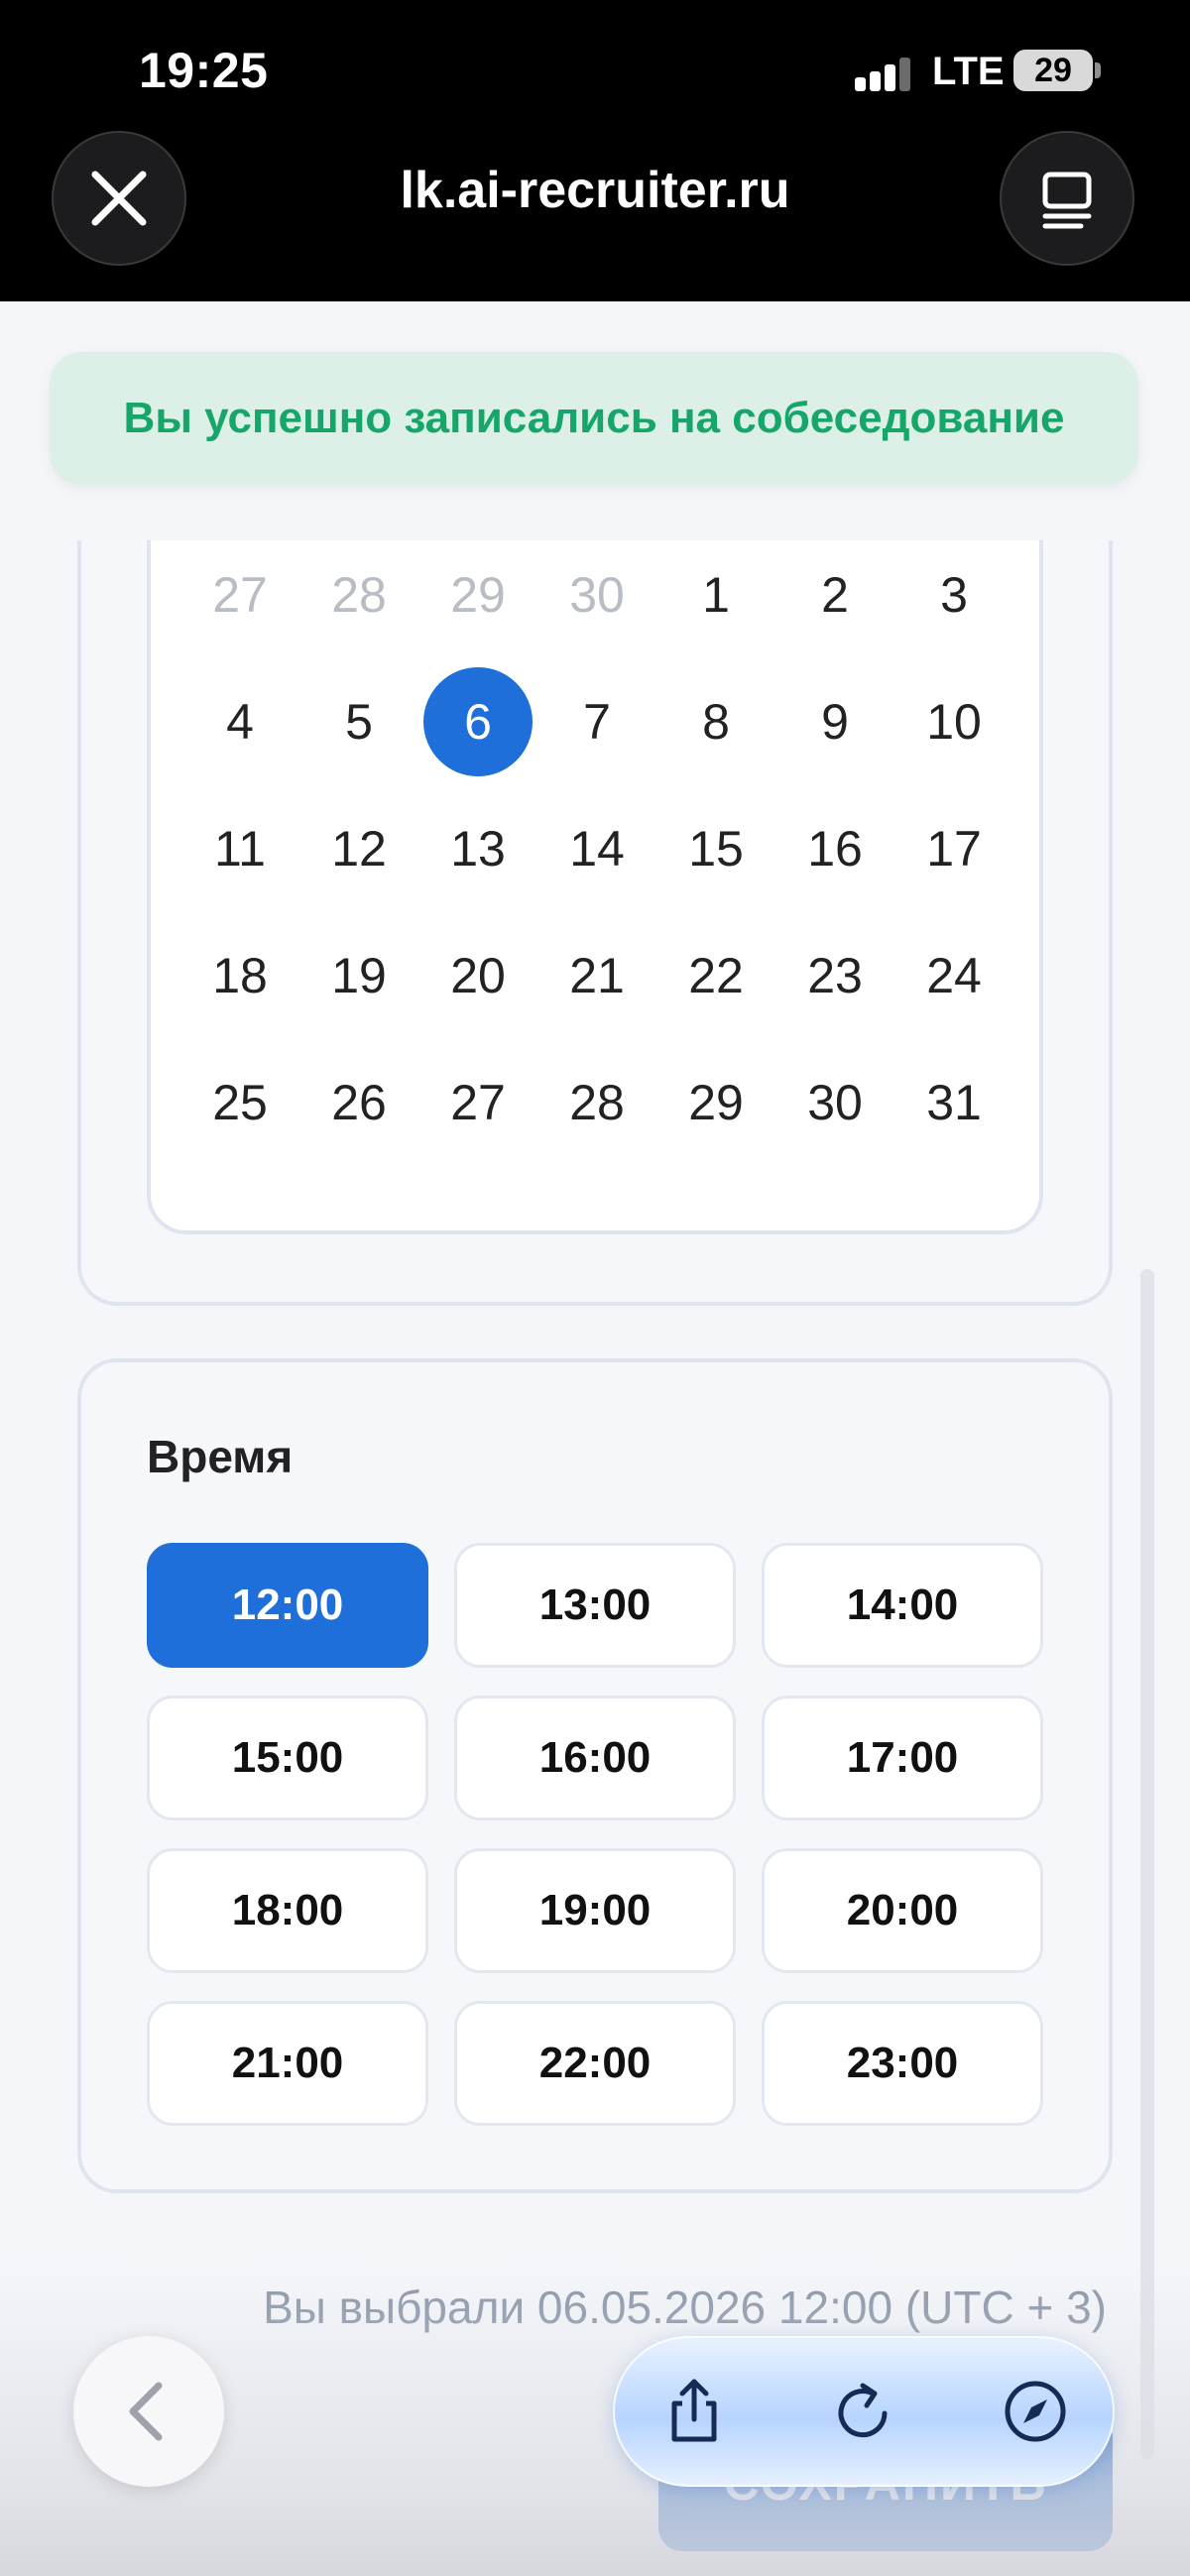 The width and height of the screenshot is (1190, 2576). I want to click on battery-indicator: 29, so click(1053, 70).